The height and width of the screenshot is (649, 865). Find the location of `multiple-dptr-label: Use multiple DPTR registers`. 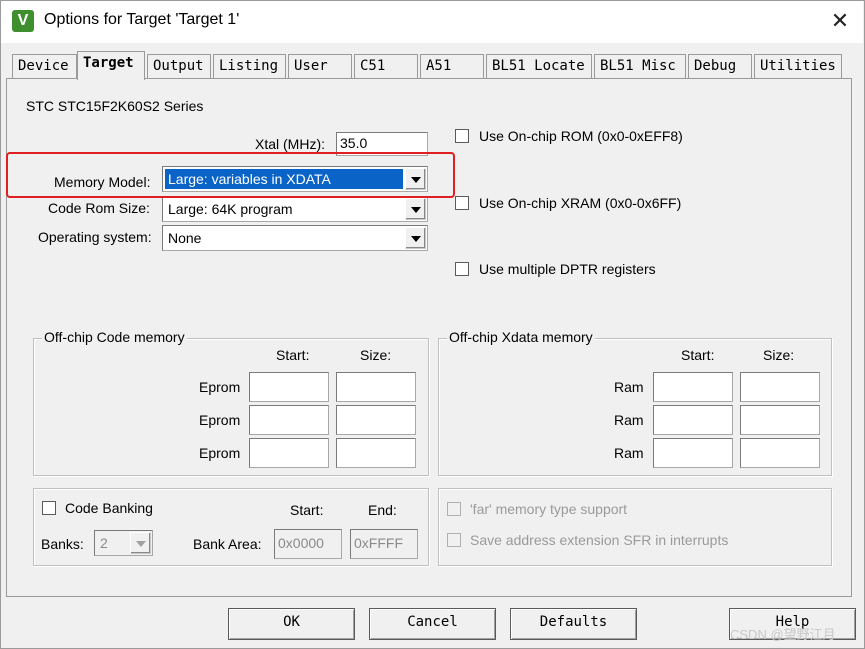

multiple-dptr-label: Use multiple DPTR registers is located at coordinates (567, 269).